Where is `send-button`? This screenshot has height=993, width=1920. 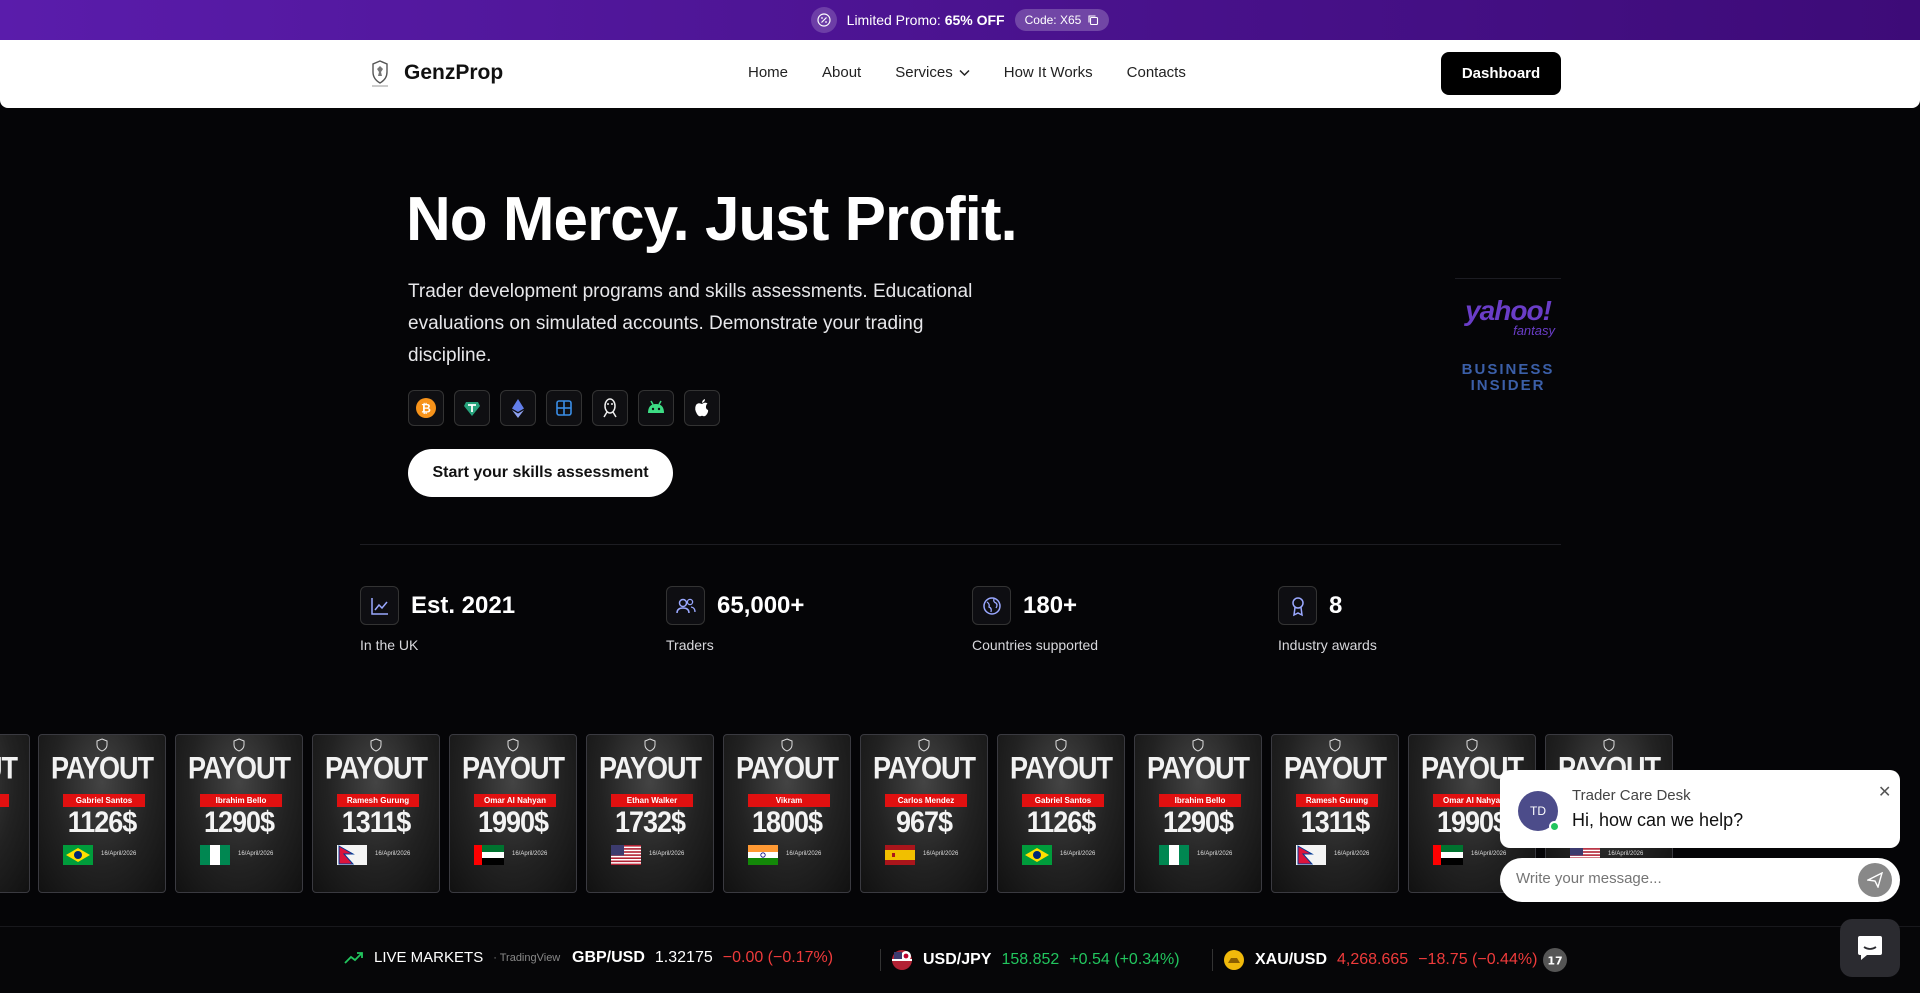
send-button is located at coordinates (1875, 880).